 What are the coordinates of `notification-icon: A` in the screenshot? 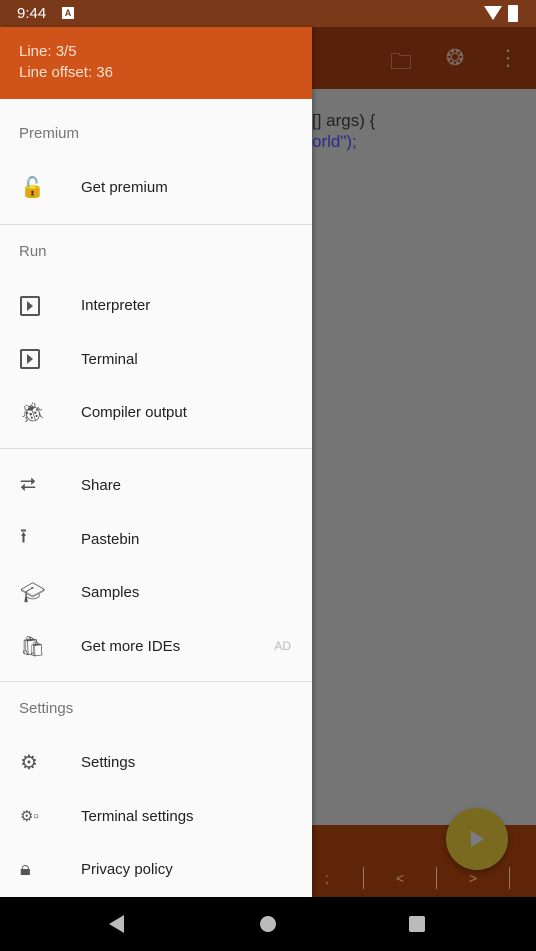 It's located at (68, 13).